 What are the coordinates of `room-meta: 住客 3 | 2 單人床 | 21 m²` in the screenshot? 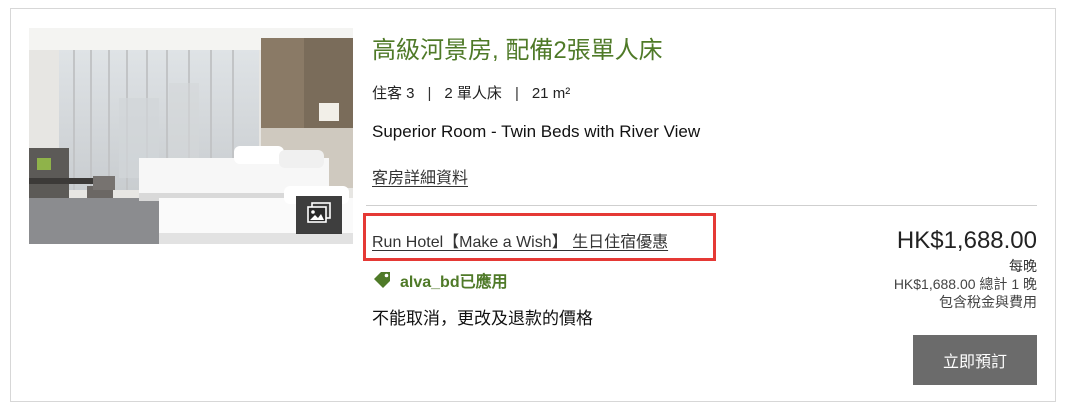 It's located at (471, 92).